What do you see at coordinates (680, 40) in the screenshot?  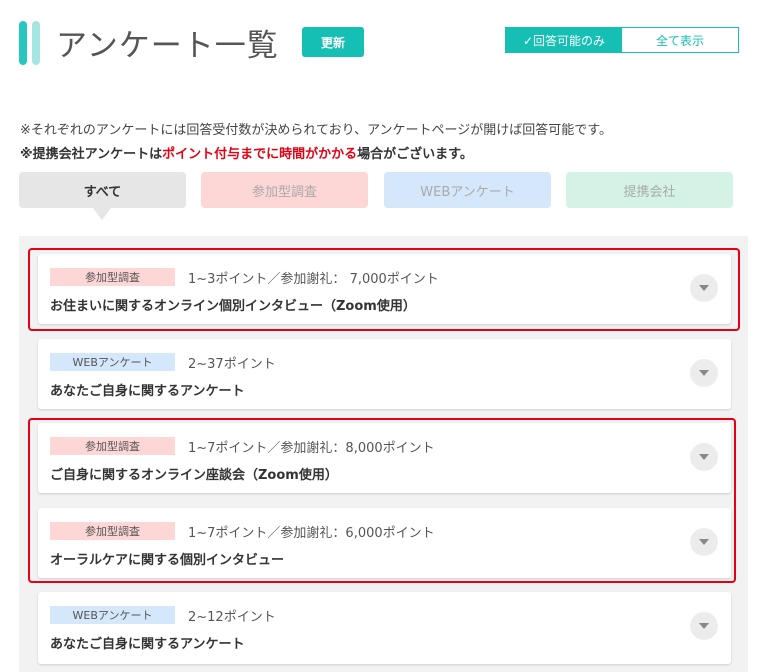 I see `toggle-show-all: 全て表示` at bounding box center [680, 40].